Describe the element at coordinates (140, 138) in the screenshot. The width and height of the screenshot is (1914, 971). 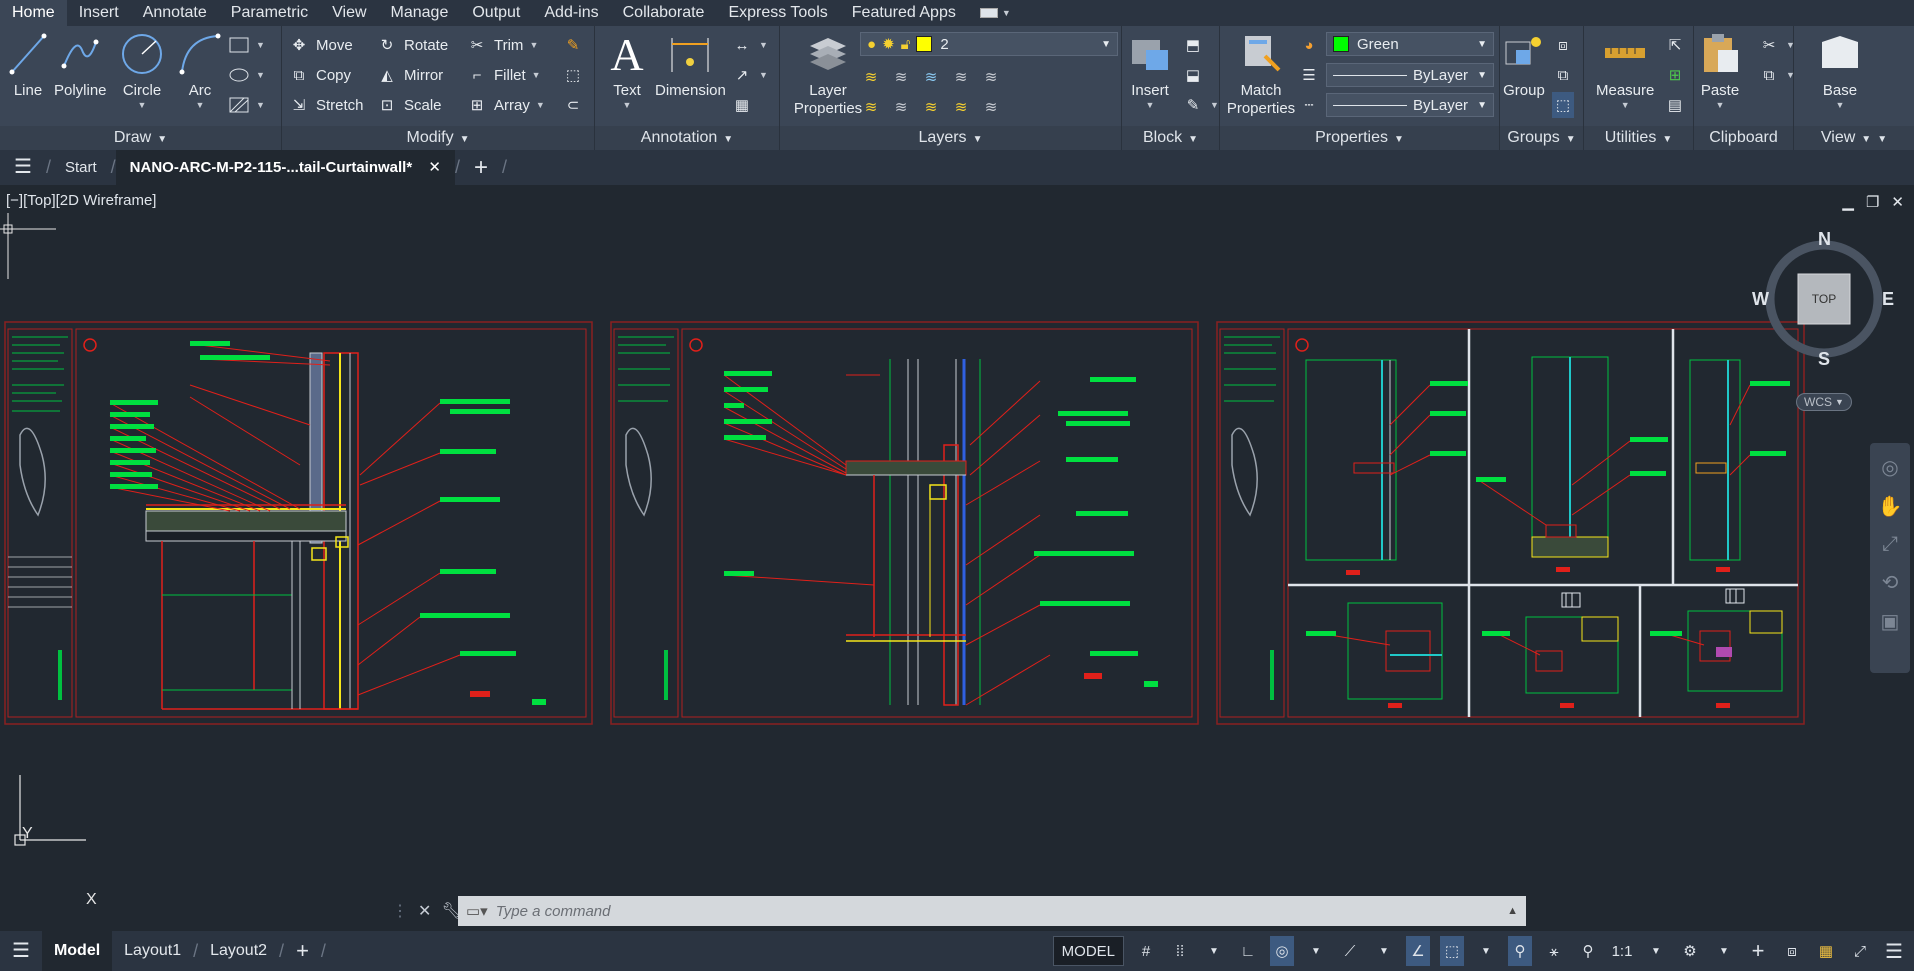
I see `panel-title-draw: Draw ▼` at that location.